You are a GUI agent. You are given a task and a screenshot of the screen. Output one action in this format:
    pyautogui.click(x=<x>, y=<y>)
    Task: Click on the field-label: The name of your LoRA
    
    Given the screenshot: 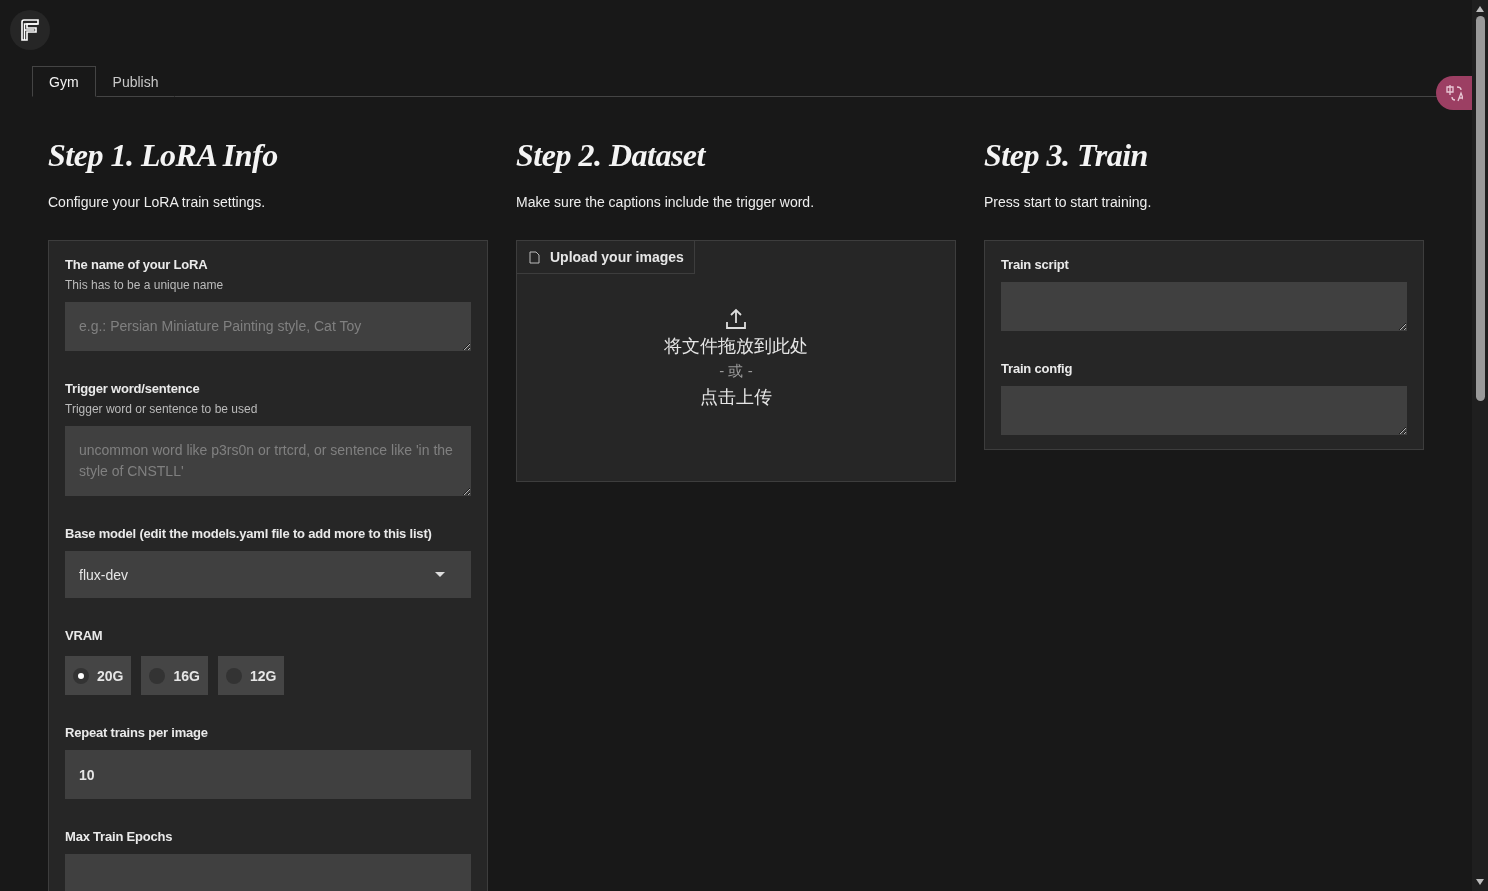 What is the action you would take?
    pyautogui.click(x=137, y=264)
    